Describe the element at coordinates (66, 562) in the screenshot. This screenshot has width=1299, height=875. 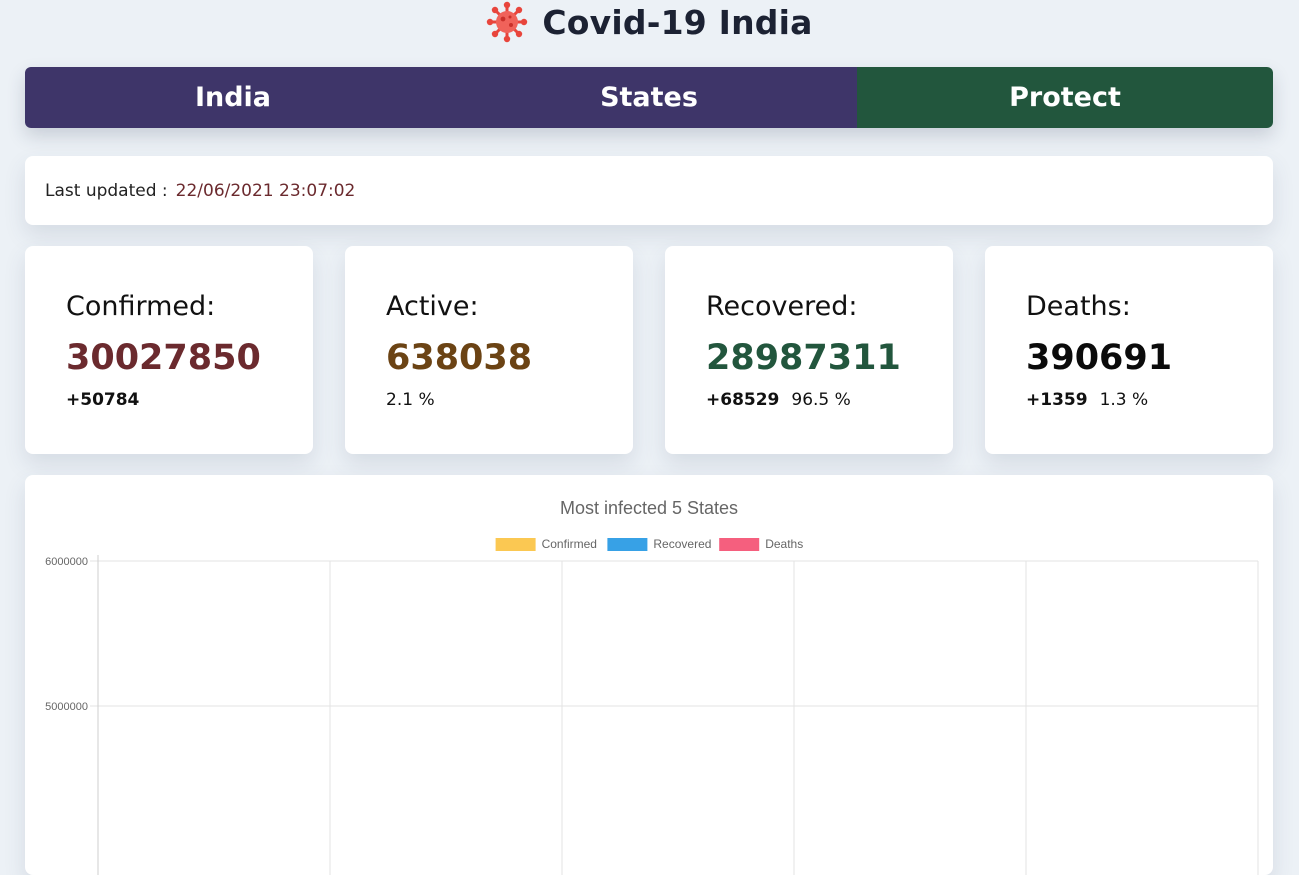
I see `y-tick-label: 6000000` at that location.